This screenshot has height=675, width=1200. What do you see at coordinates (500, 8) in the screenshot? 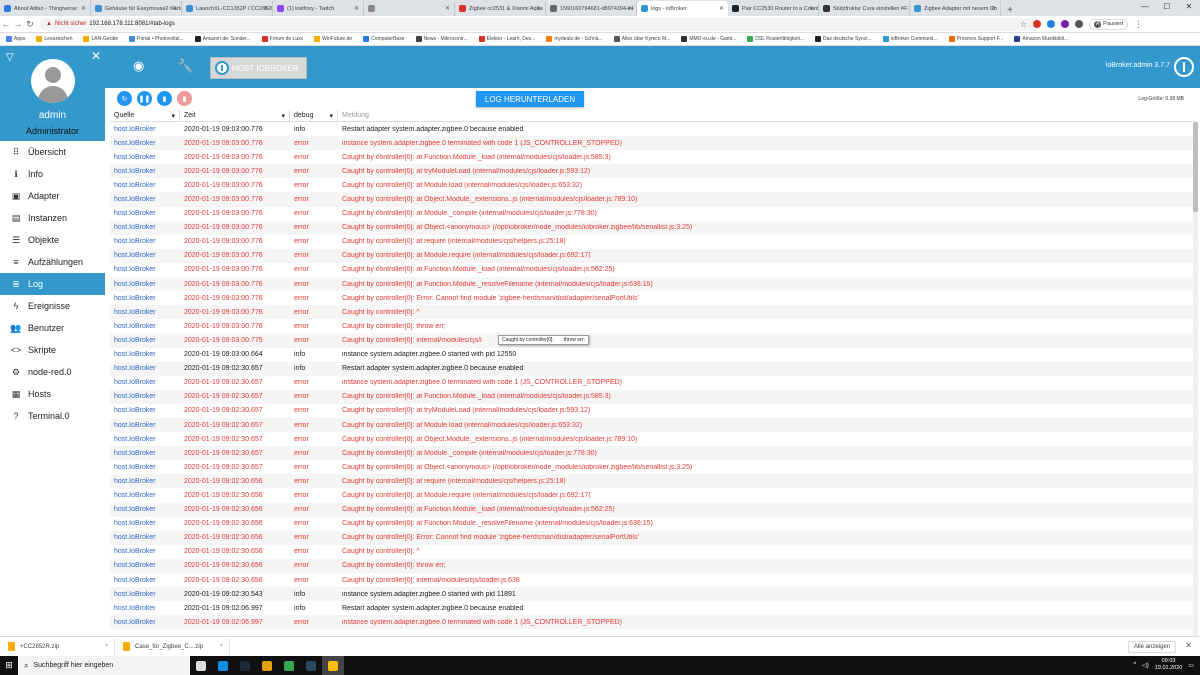
I see `browser-tab: Zigbee cc2531 & Xiaomi Aqua ✕` at bounding box center [500, 8].